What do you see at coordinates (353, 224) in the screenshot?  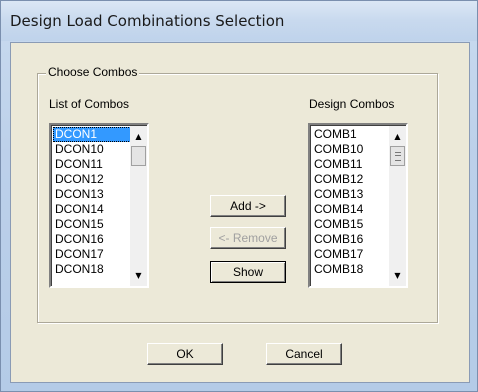 I see `list-item: COMB15` at bounding box center [353, 224].